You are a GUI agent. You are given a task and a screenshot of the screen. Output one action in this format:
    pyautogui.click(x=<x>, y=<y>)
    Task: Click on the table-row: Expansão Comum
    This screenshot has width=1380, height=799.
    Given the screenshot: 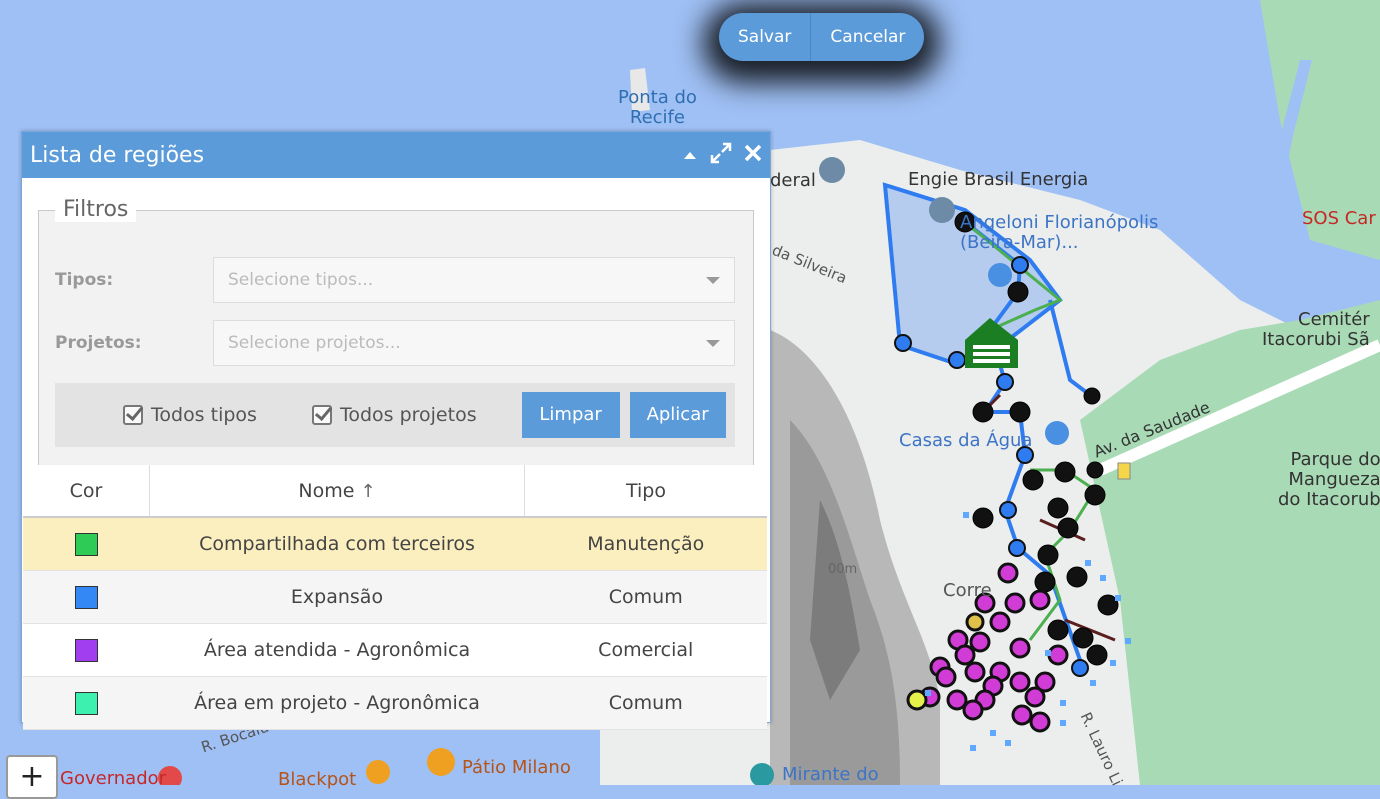 What is the action you would take?
    pyautogui.click(x=395, y=597)
    